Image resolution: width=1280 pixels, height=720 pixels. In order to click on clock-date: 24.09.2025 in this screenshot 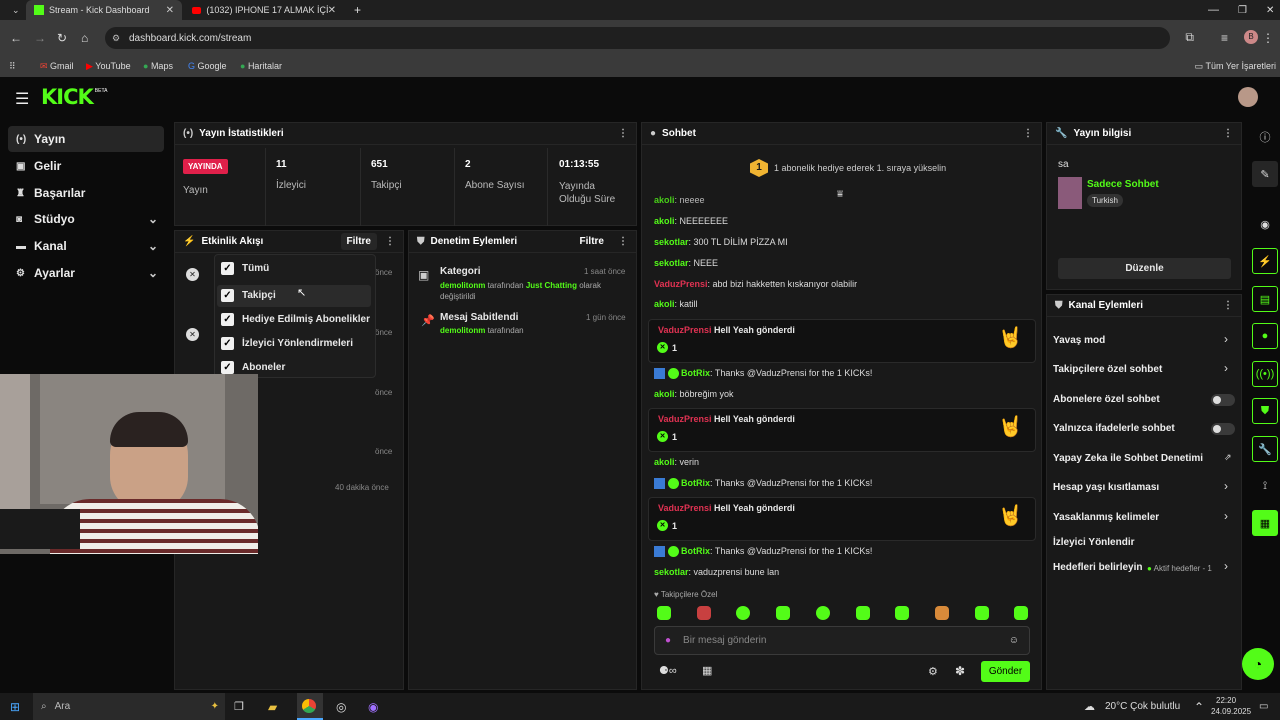, I will do `click(1231, 711)`.